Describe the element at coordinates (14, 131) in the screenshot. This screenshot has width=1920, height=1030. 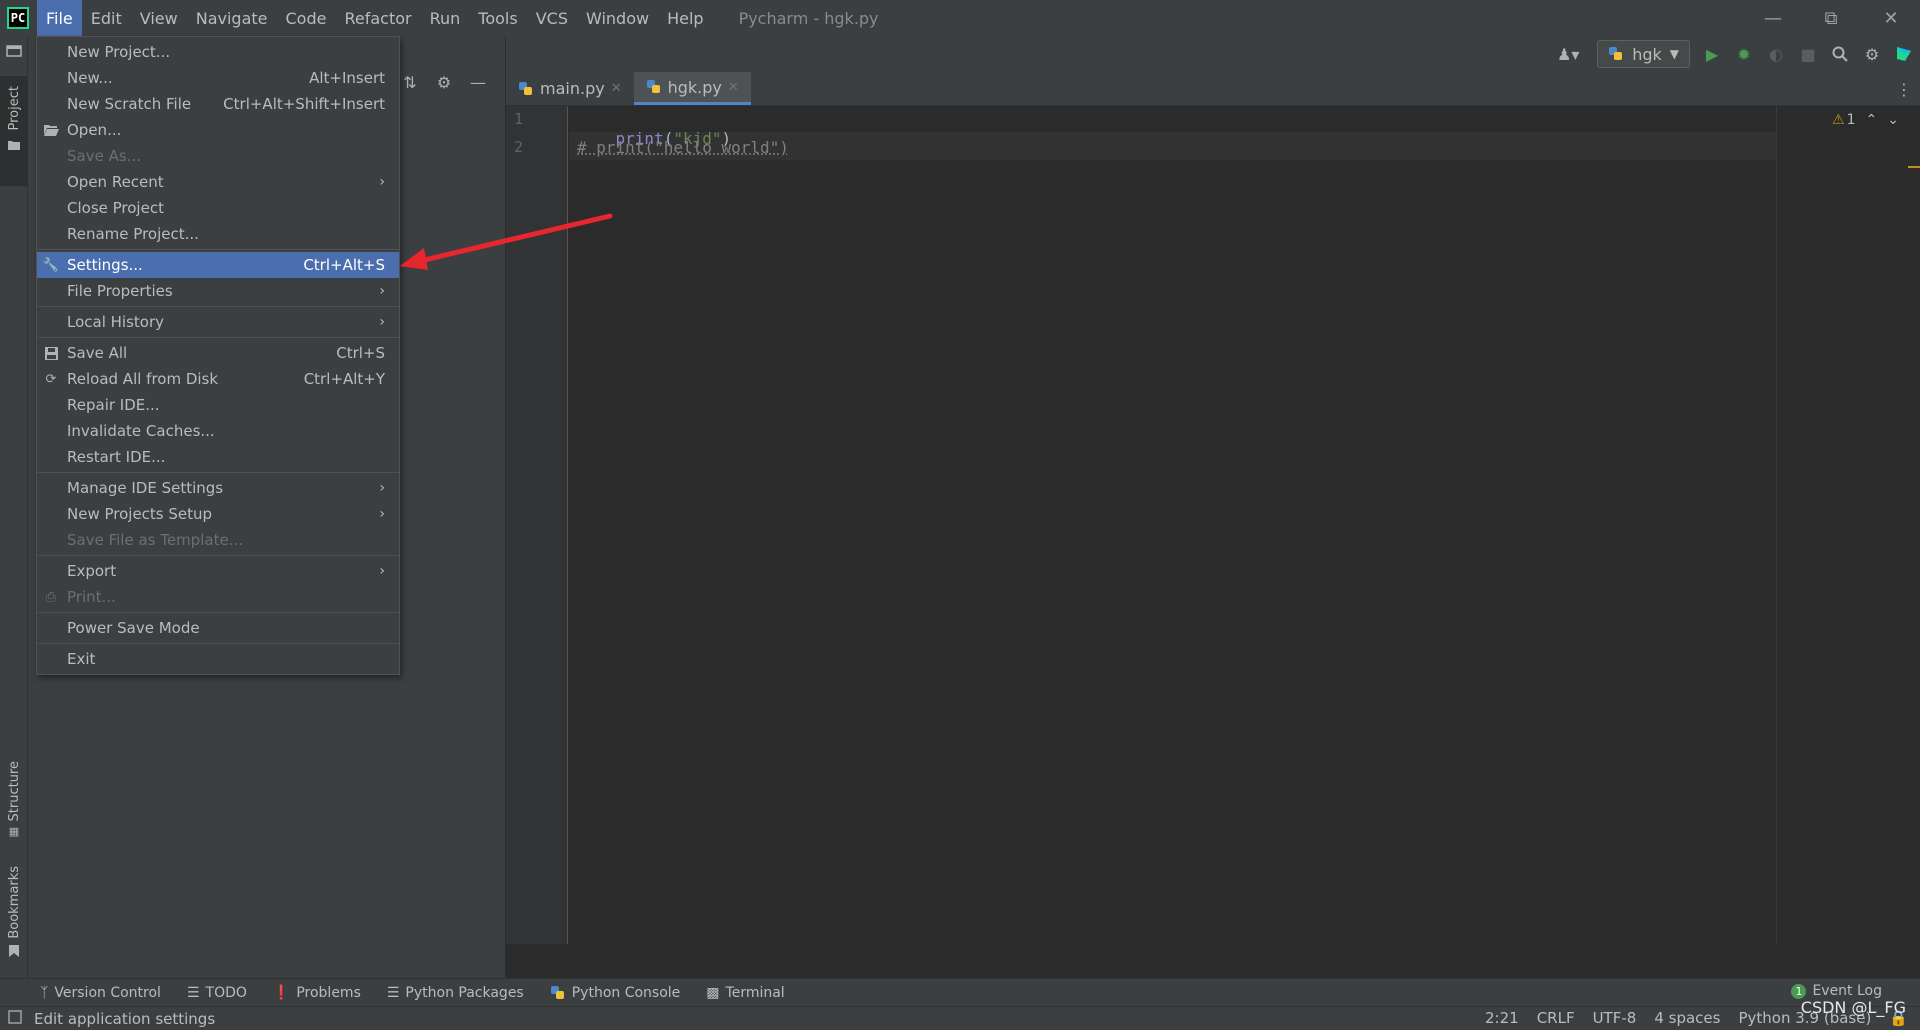
I see `tab-project: Project` at that location.